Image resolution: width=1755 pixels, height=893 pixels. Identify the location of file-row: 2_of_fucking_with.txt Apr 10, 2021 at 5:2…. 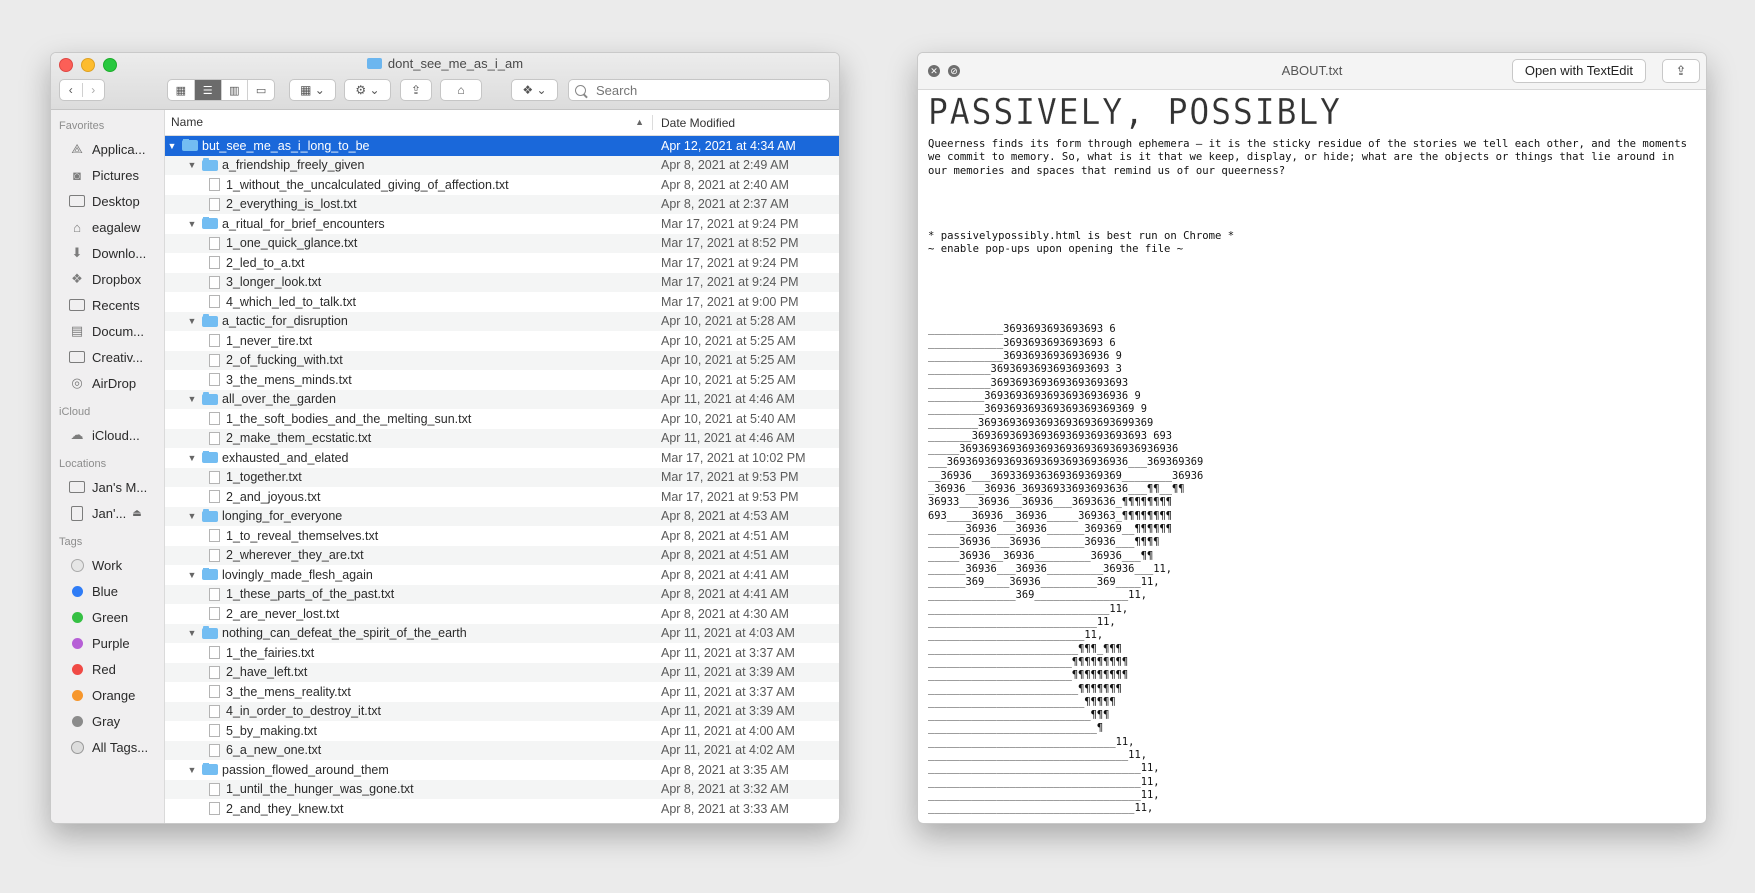
(502, 360).